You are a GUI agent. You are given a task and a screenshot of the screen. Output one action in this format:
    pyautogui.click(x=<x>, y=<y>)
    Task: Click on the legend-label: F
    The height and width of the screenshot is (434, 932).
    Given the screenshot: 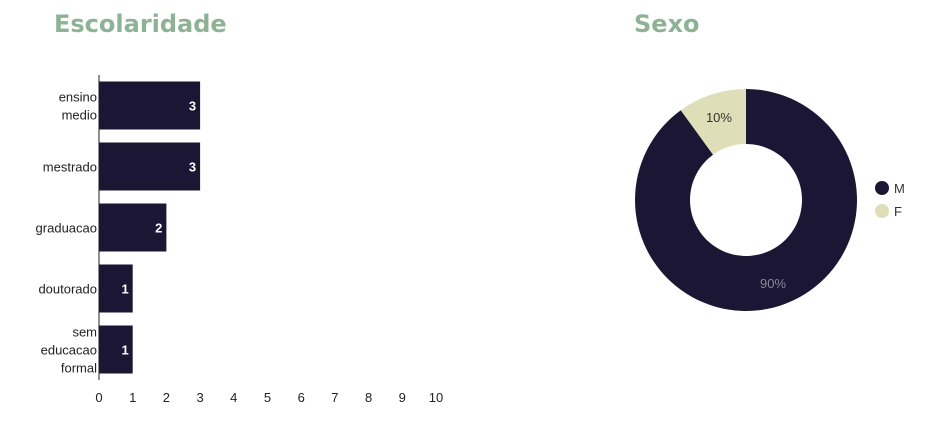 What is the action you would take?
    pyautogui.click(x=898, y=211)
    